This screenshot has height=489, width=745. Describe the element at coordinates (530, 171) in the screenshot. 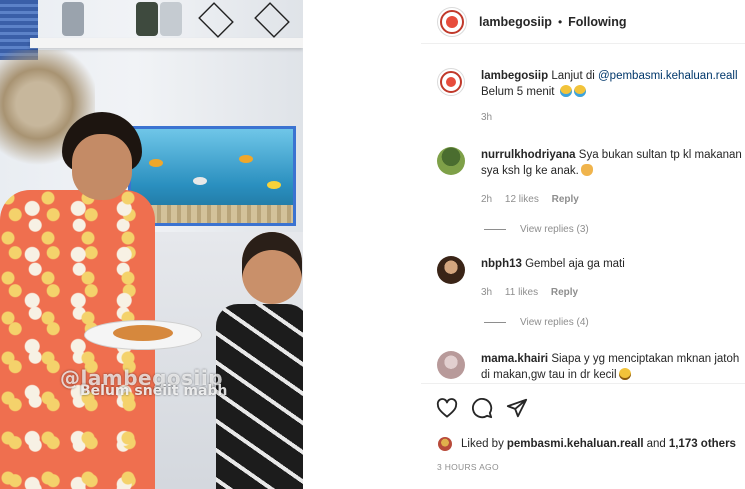

I see `comment-line2: sya ksh lg ke anak.` at that location.